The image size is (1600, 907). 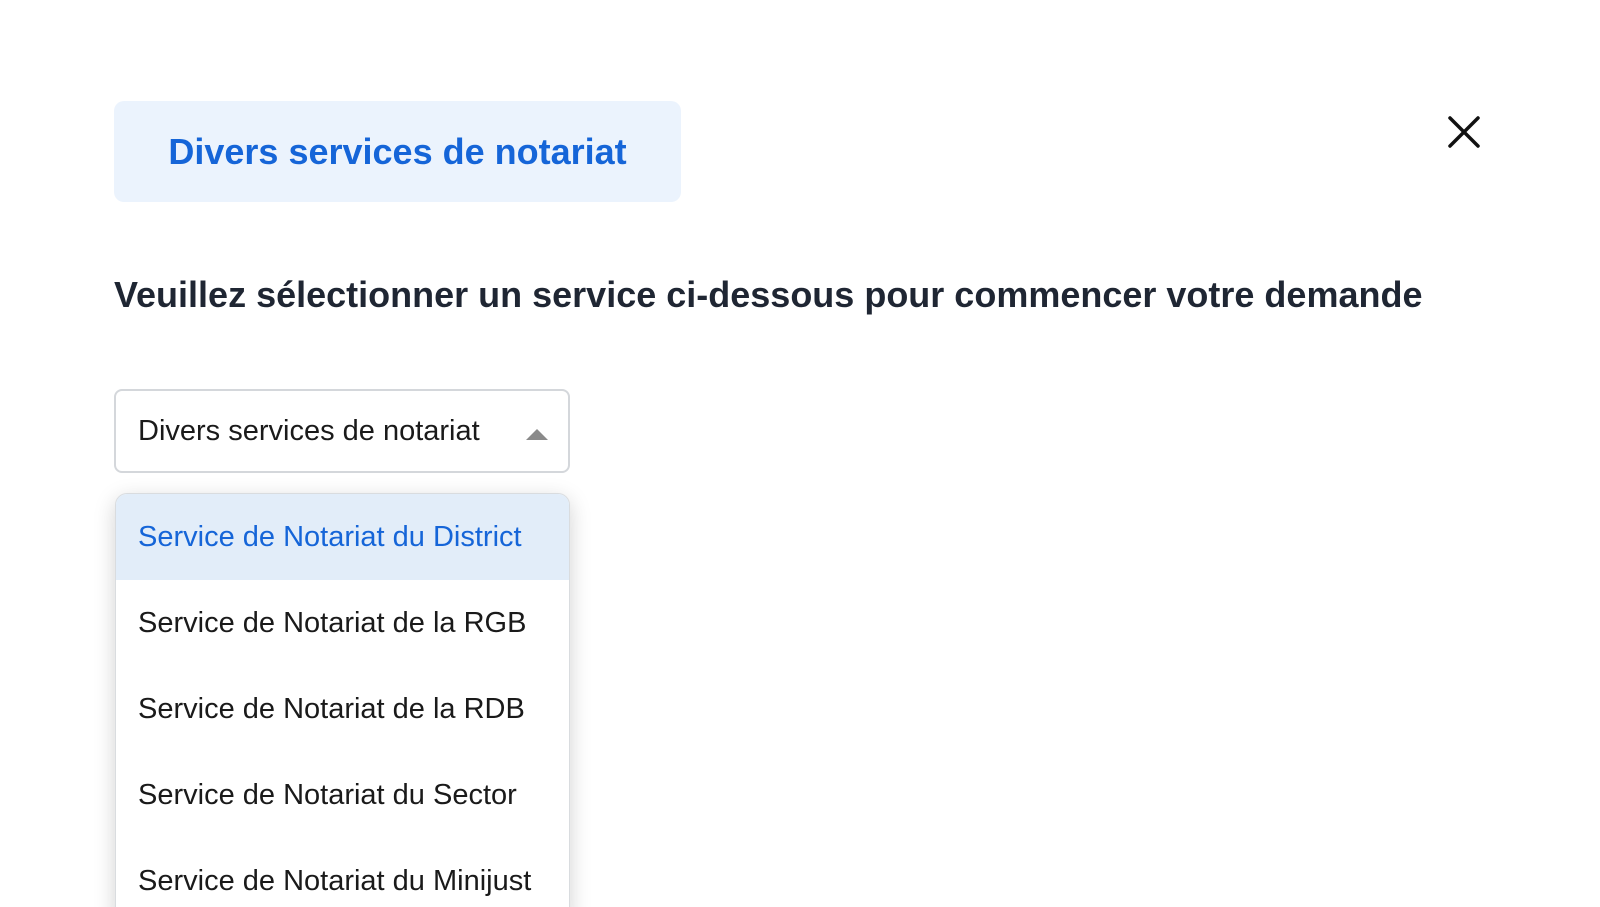 I want to click on option-label: Service de Notariat du Sector, so click(x=327, y=794).